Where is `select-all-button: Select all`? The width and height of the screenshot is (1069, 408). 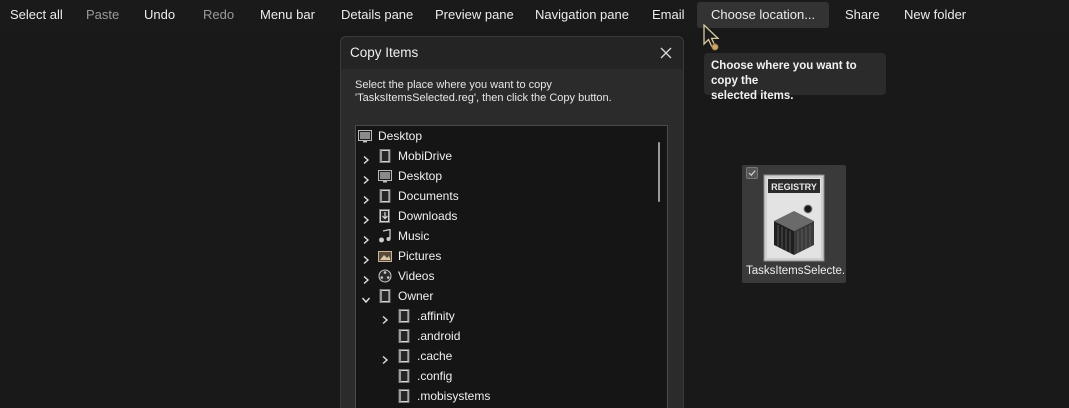 select-all-button: Select all is located at coordinates (36, 15).